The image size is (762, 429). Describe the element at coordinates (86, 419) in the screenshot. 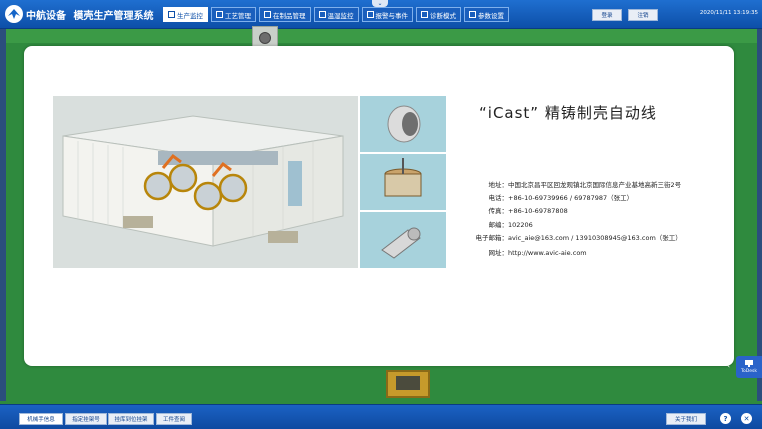

I see `assign-rack-button: 指定挂架号` at that location.